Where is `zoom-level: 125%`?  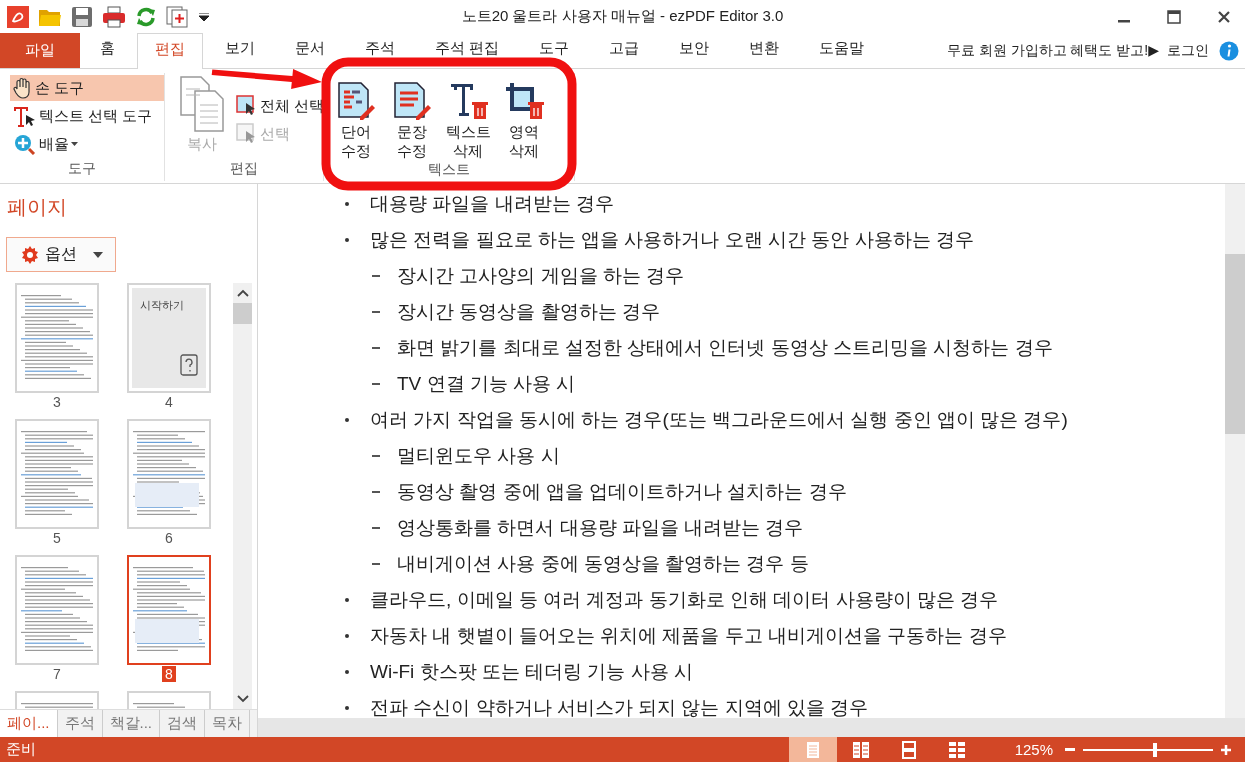 zoom-level: 125% is located at coordinates (1033, 749).